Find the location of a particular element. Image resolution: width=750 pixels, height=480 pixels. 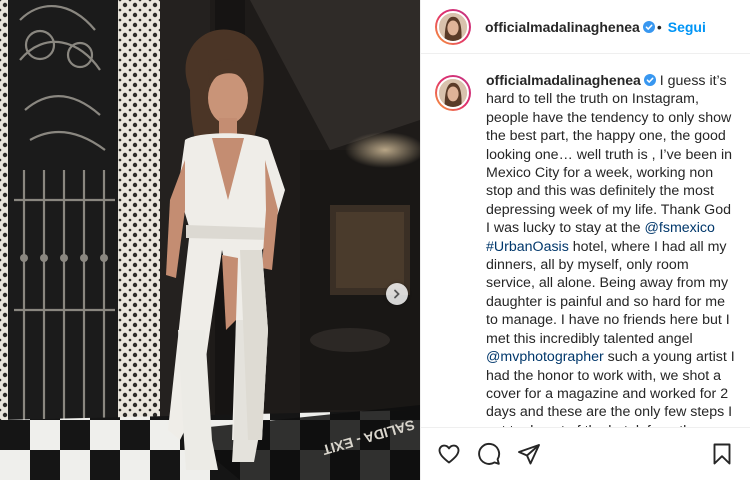

chevron-right-icon is located at coordinates (397, 294).